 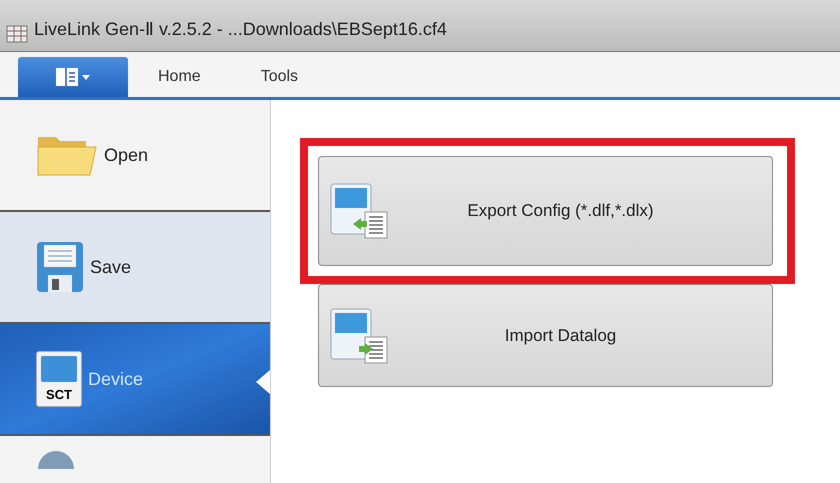 I want to click on ribbon-tab: Home, so click(x=179, y=77).